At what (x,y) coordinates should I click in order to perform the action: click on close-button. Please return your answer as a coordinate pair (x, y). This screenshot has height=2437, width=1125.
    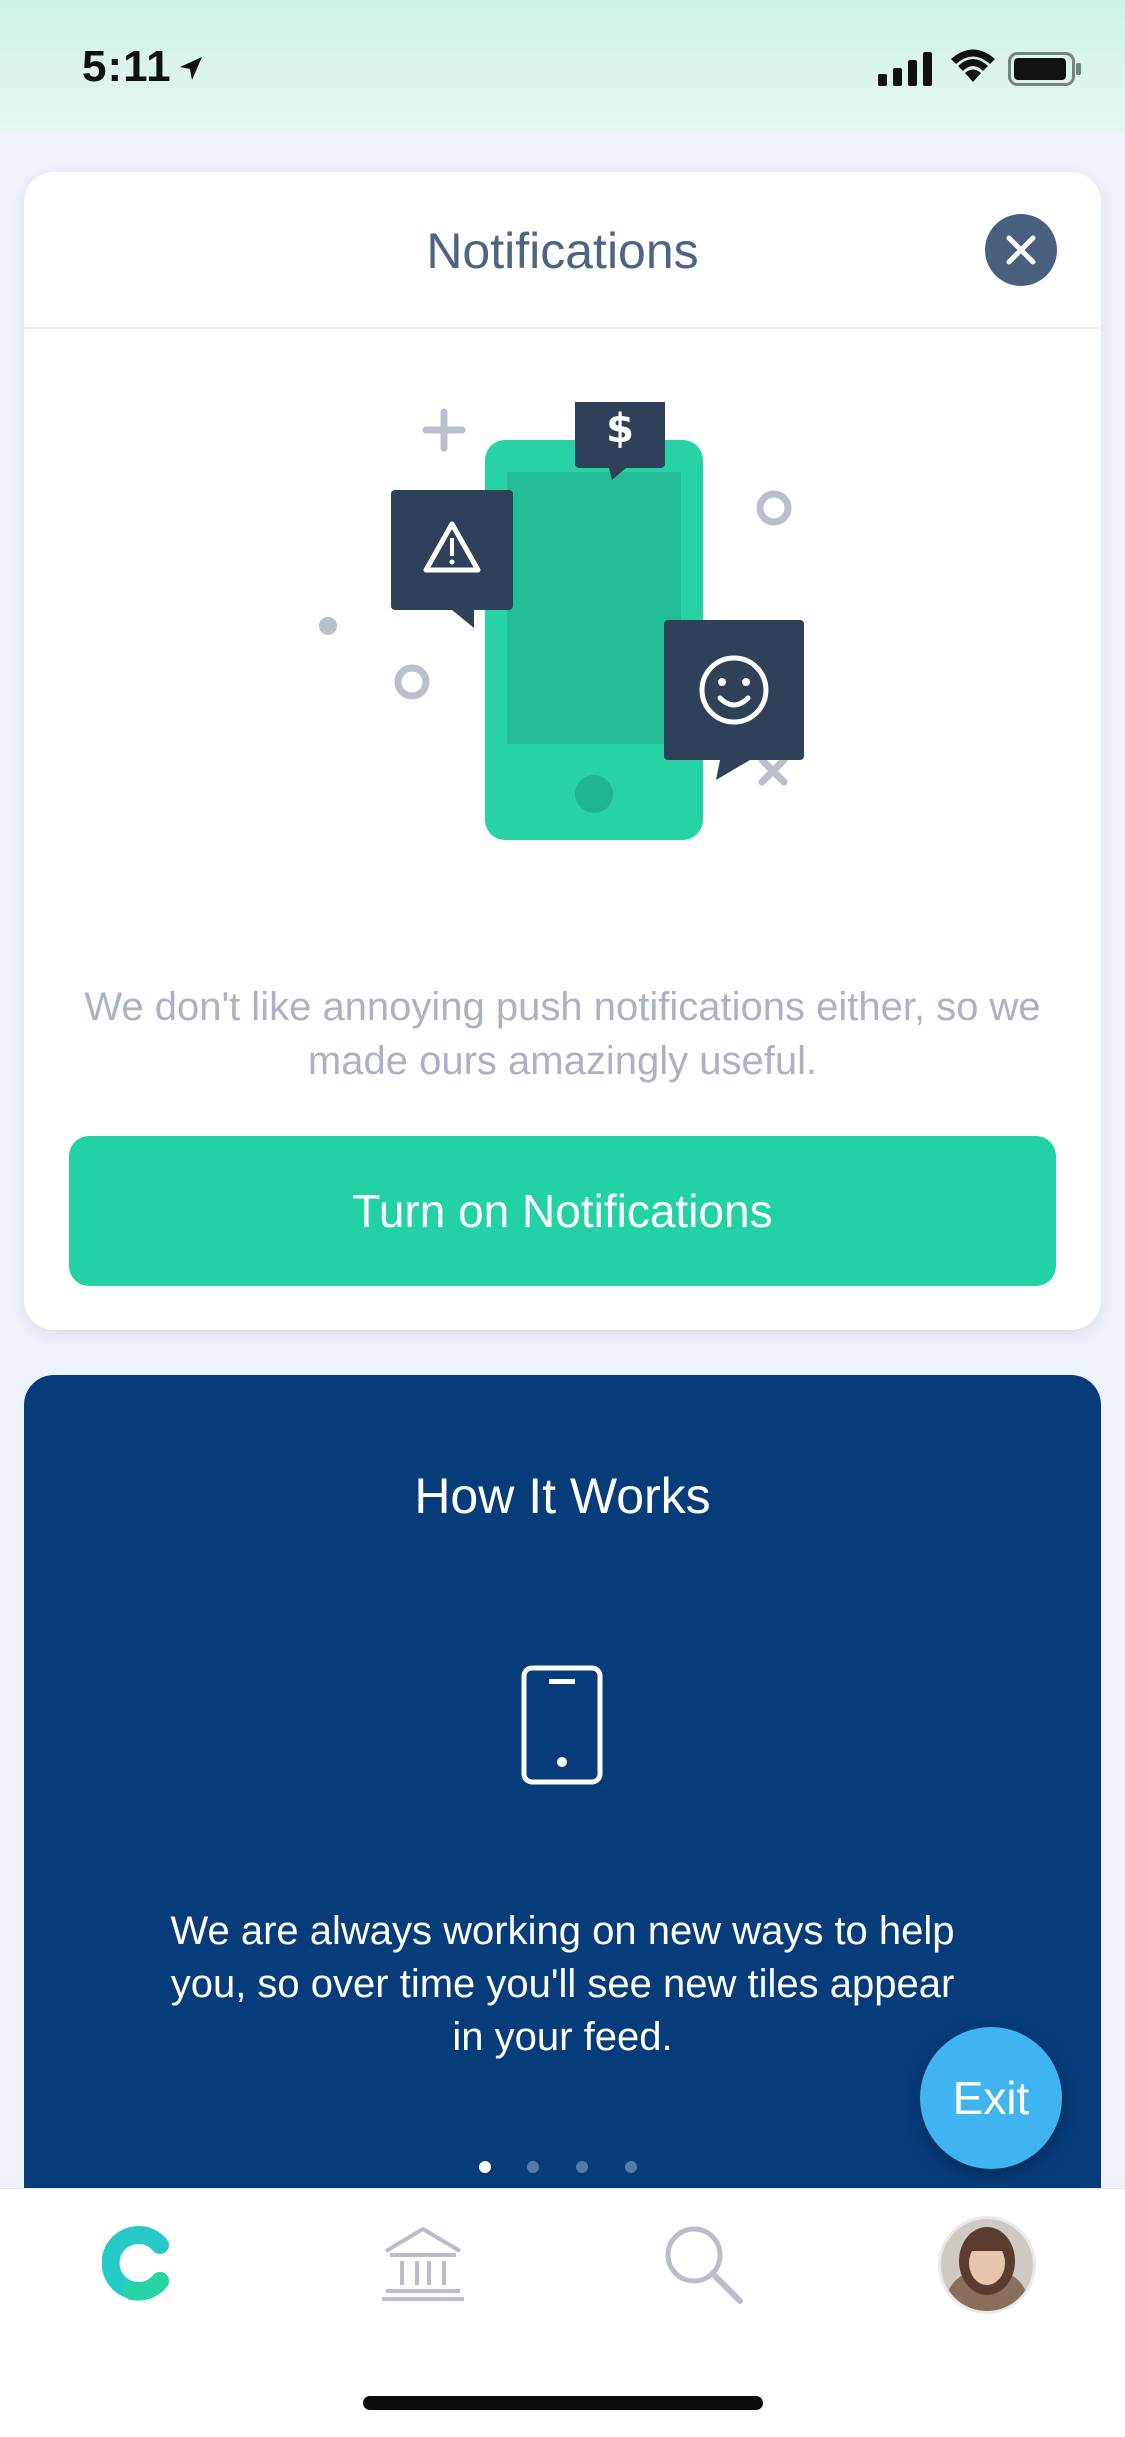
    Looking at the image, I should click on (1021, 250).